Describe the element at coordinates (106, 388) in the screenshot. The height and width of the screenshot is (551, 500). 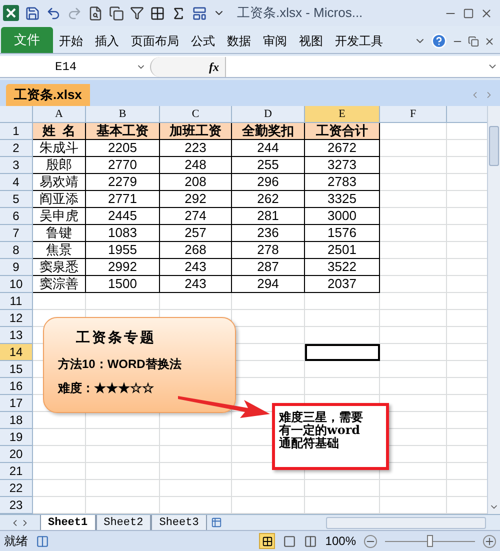
I see `callout-text: 难度：★★★☆☆` at that location.